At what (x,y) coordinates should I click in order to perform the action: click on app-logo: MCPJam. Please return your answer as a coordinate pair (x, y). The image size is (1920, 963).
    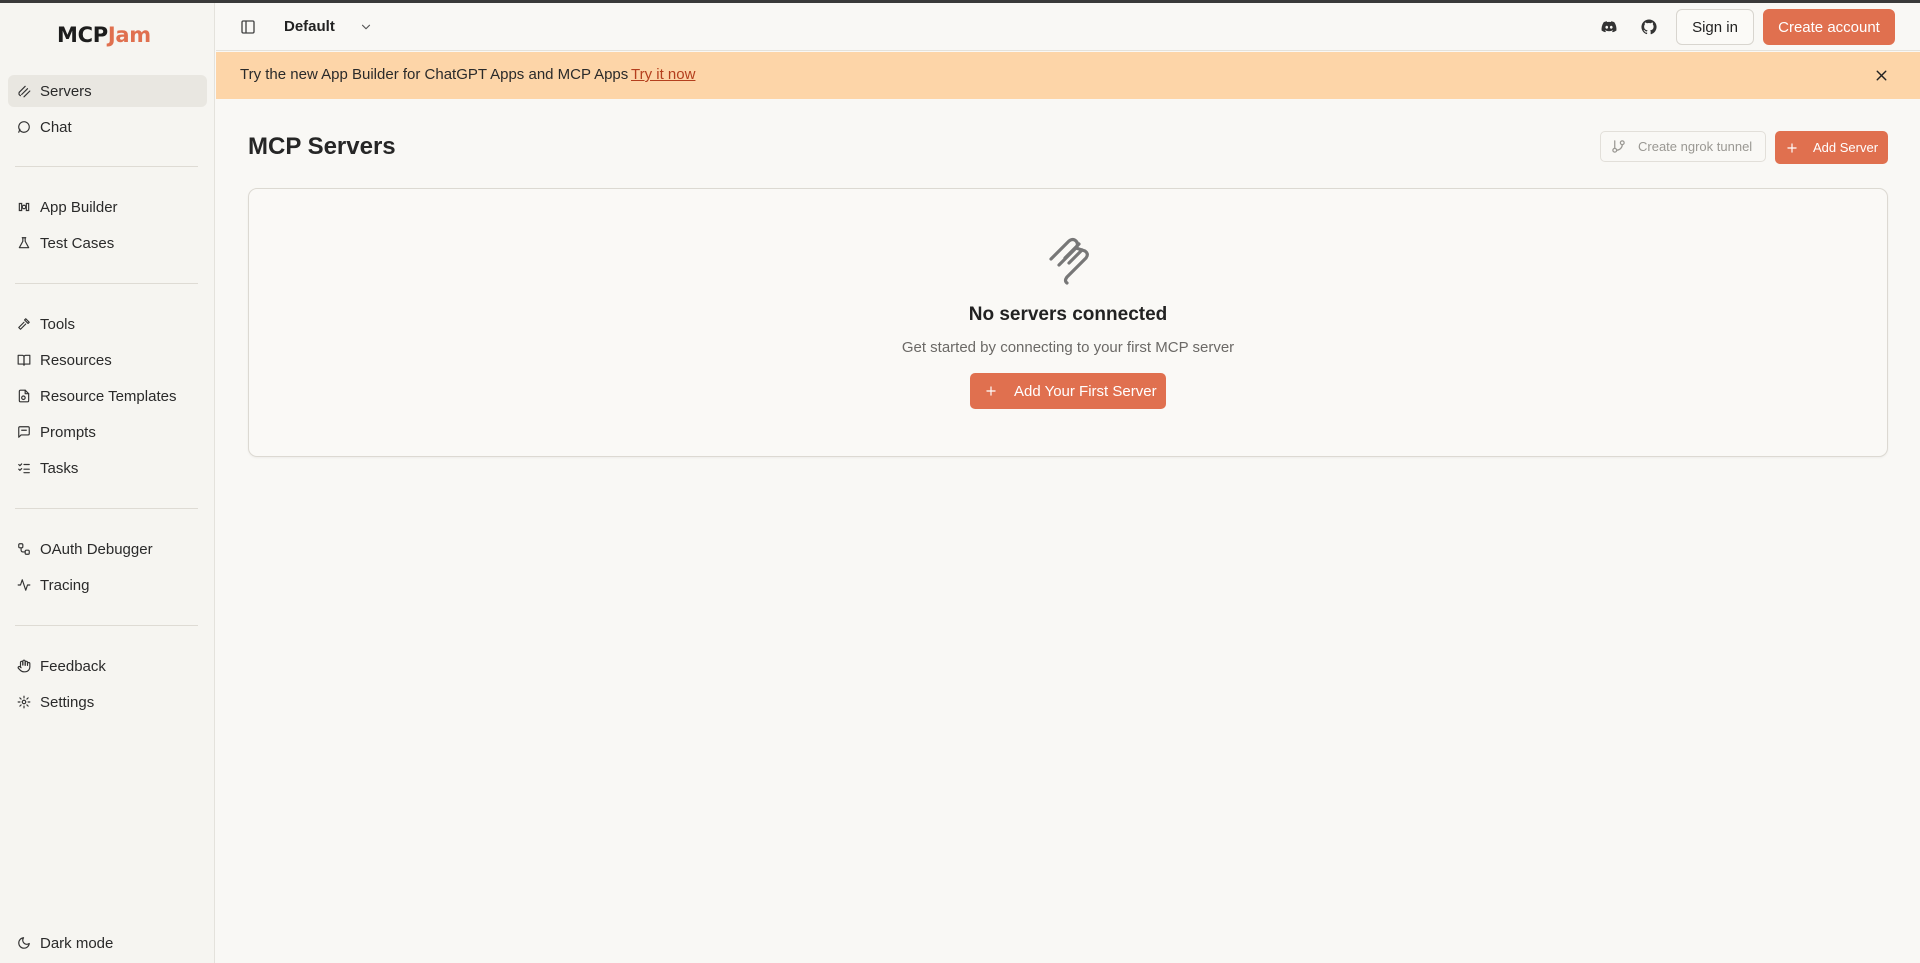
    Looking at the image, I should click on (104, 35).